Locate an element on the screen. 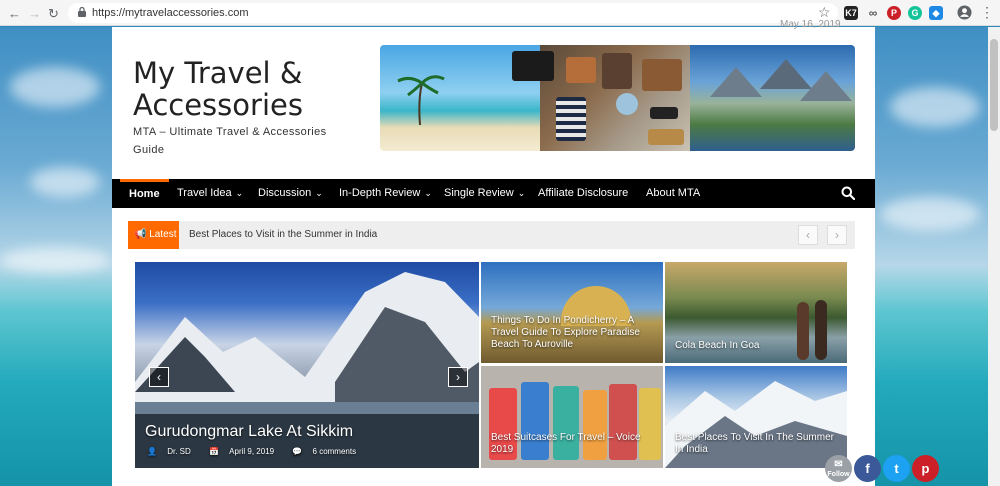 The image size is (1000, 486). featured-meta: 👤 Dr. SD 📅 April 9, 2019 💬 6 comments is located at coordinates (259, 451).